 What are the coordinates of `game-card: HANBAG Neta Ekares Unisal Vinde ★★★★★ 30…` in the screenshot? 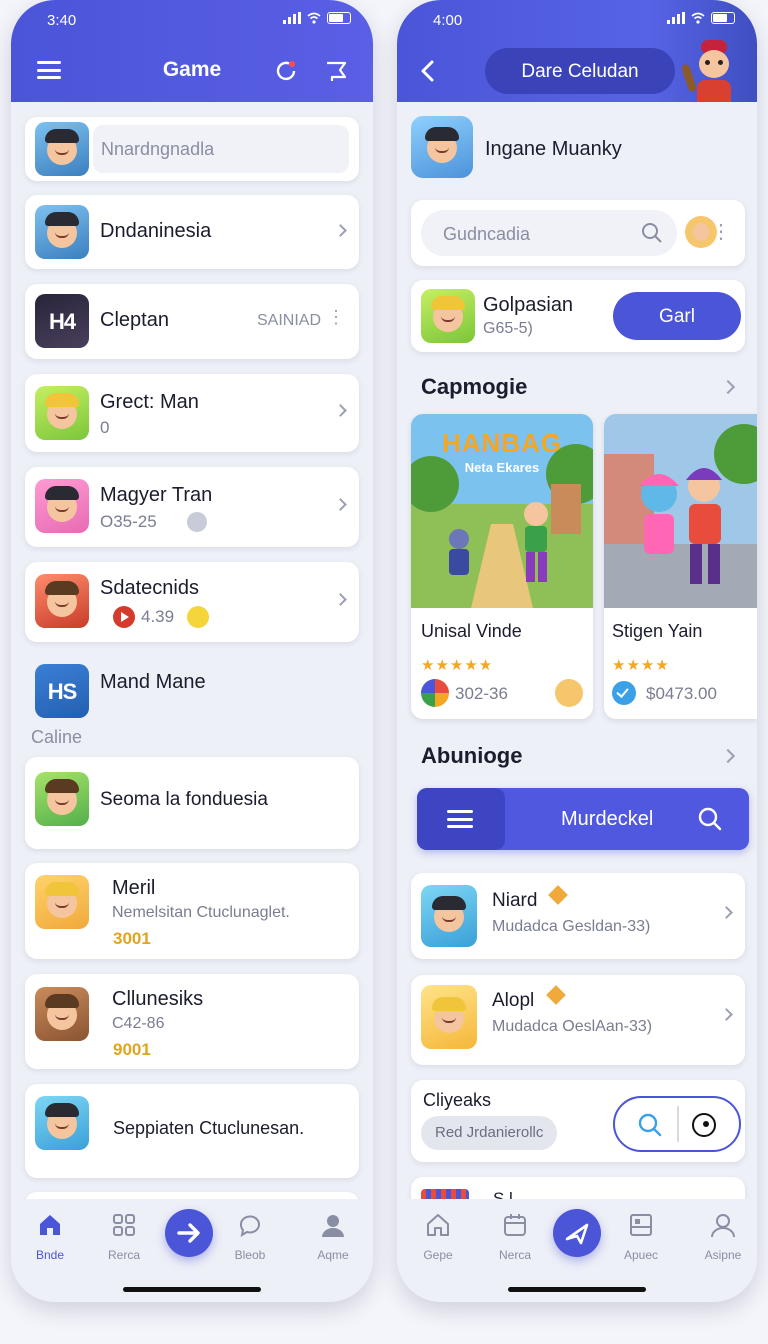 It's located at (502, 566).